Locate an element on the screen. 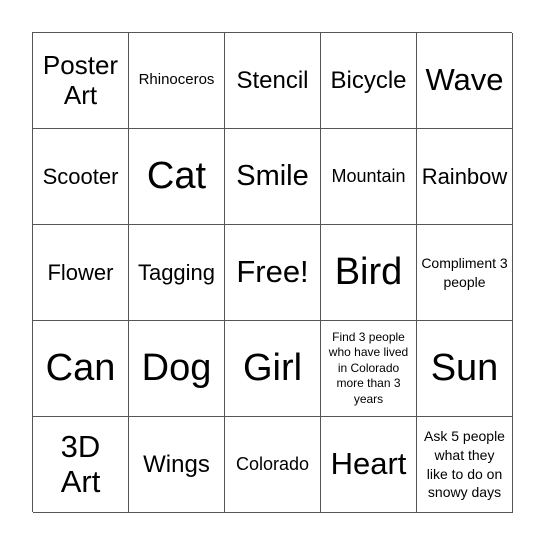 The height and width of the screenshot is (544, 544). cell-label: Stencil is located at coordinates (272, 80).